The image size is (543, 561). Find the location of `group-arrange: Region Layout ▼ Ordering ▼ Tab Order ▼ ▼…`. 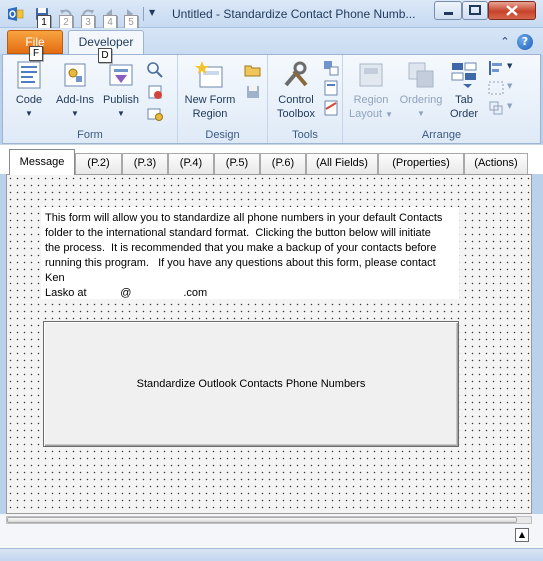

group-arrange: Region Layout ▼ Ordering ▼ Tab Order ▼ ▼… is located at coordinates (441, 99).